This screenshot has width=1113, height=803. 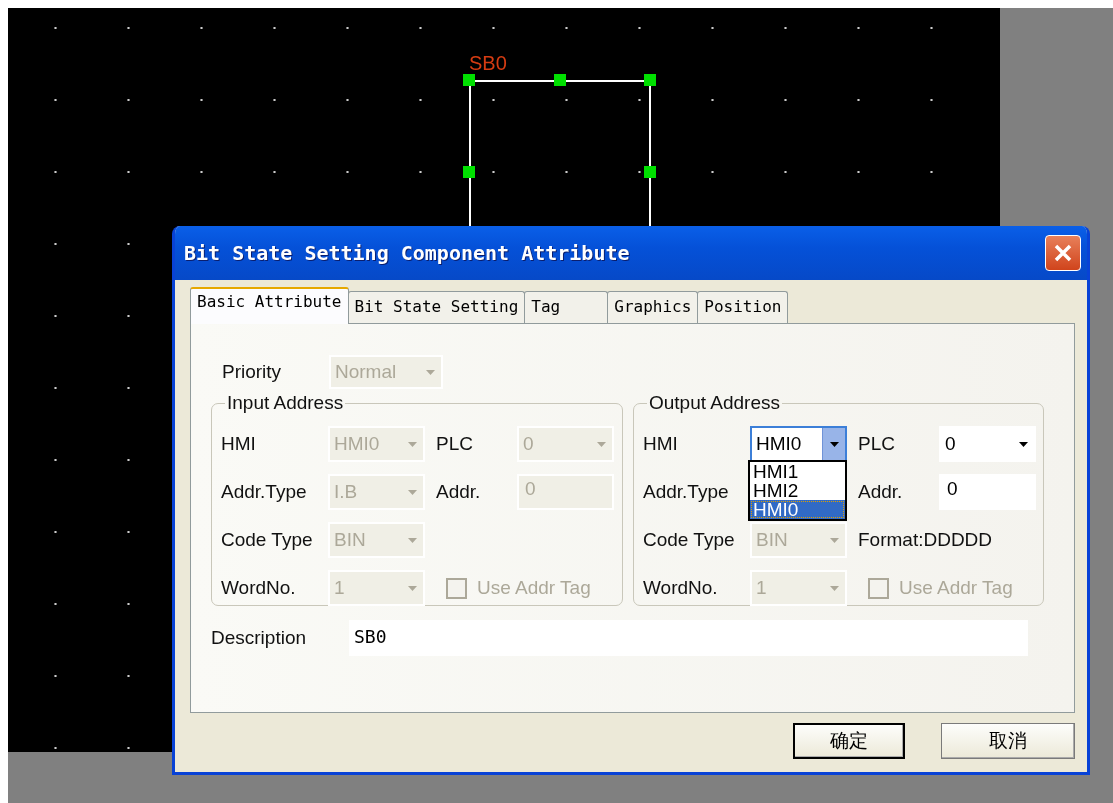 I want to click on cancel-button: 取消, so click(x=1008, y=741).